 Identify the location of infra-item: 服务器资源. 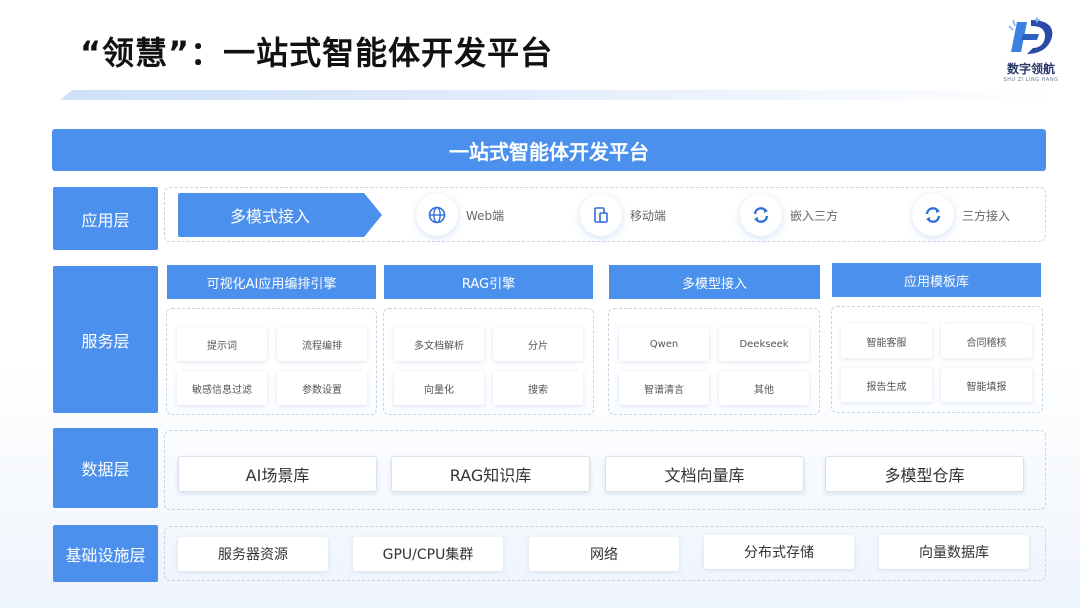
(253, 554).